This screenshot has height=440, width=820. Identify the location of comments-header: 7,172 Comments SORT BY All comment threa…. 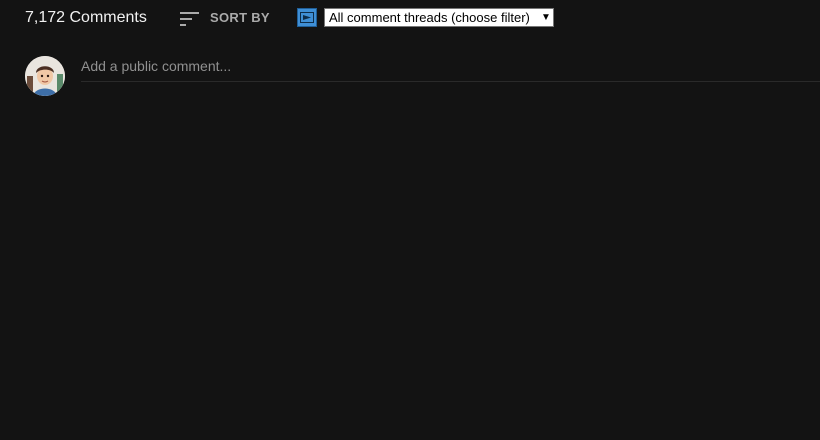
(410, 18).